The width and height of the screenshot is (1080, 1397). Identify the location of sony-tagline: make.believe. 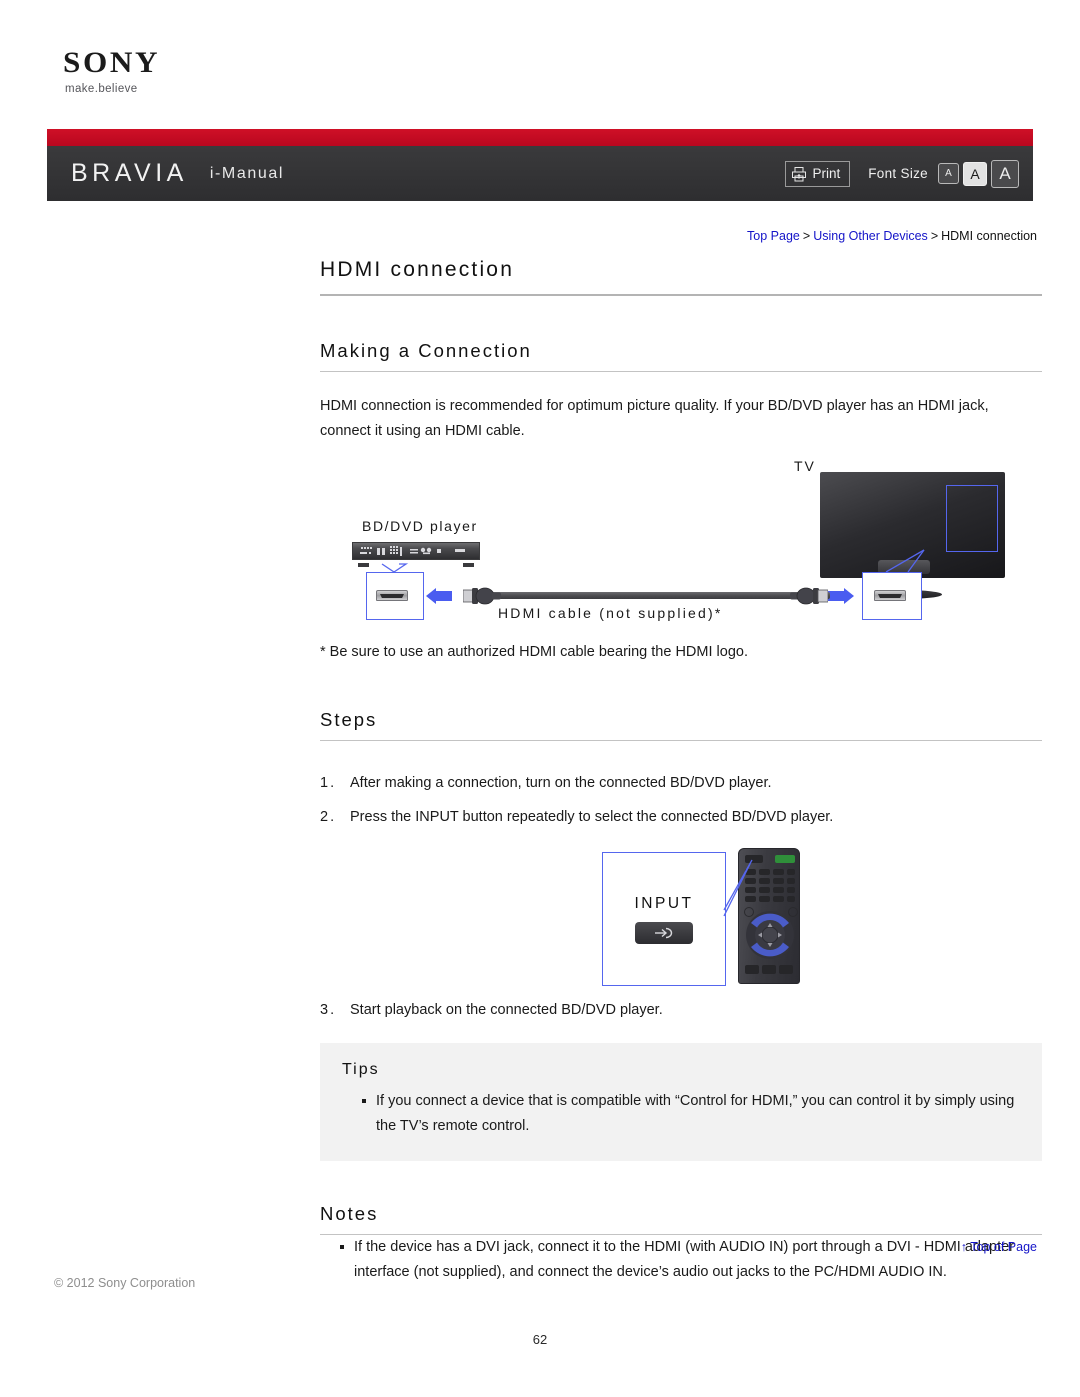
(101, 89).